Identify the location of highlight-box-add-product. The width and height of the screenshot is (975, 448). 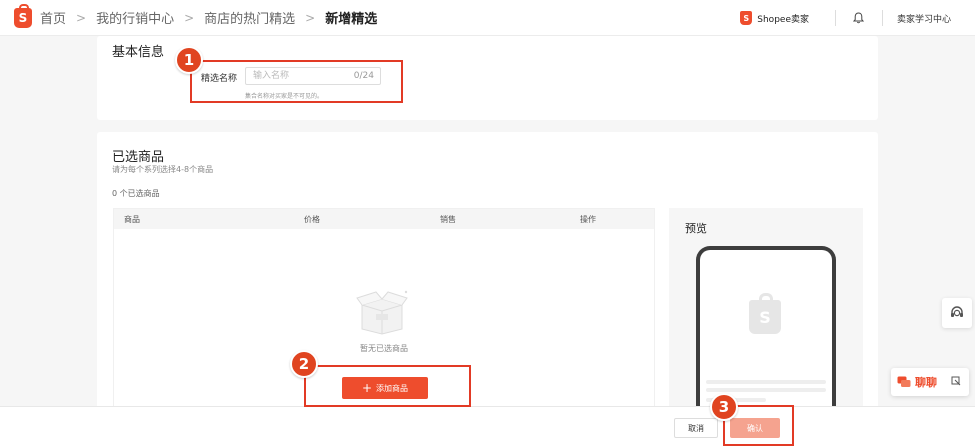
(387, 386).